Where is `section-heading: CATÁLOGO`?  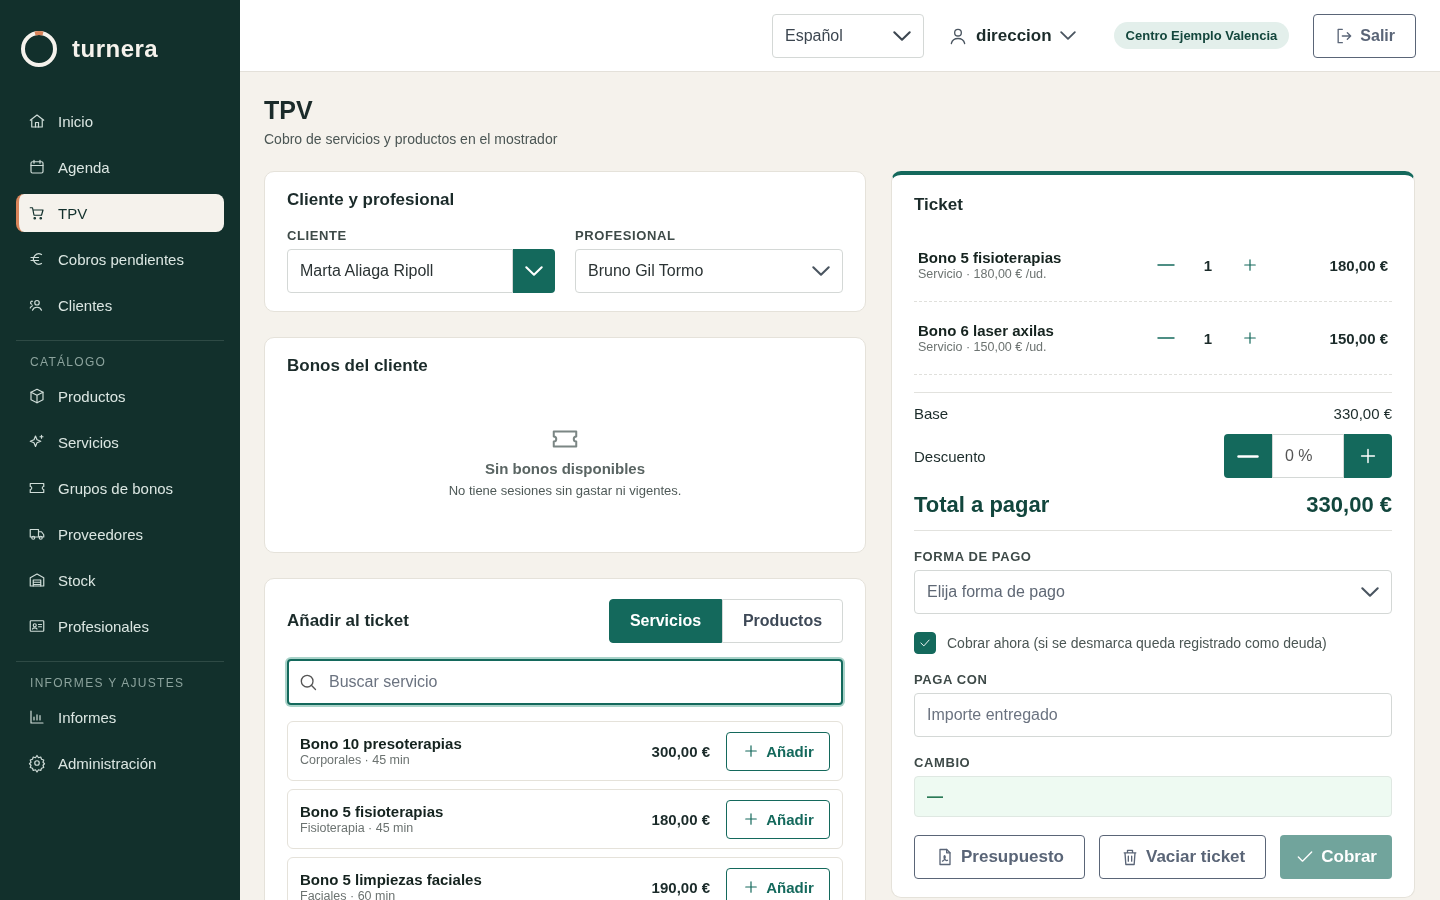
section-heading: CATÁLOGO is located at coordinates (68, 362).